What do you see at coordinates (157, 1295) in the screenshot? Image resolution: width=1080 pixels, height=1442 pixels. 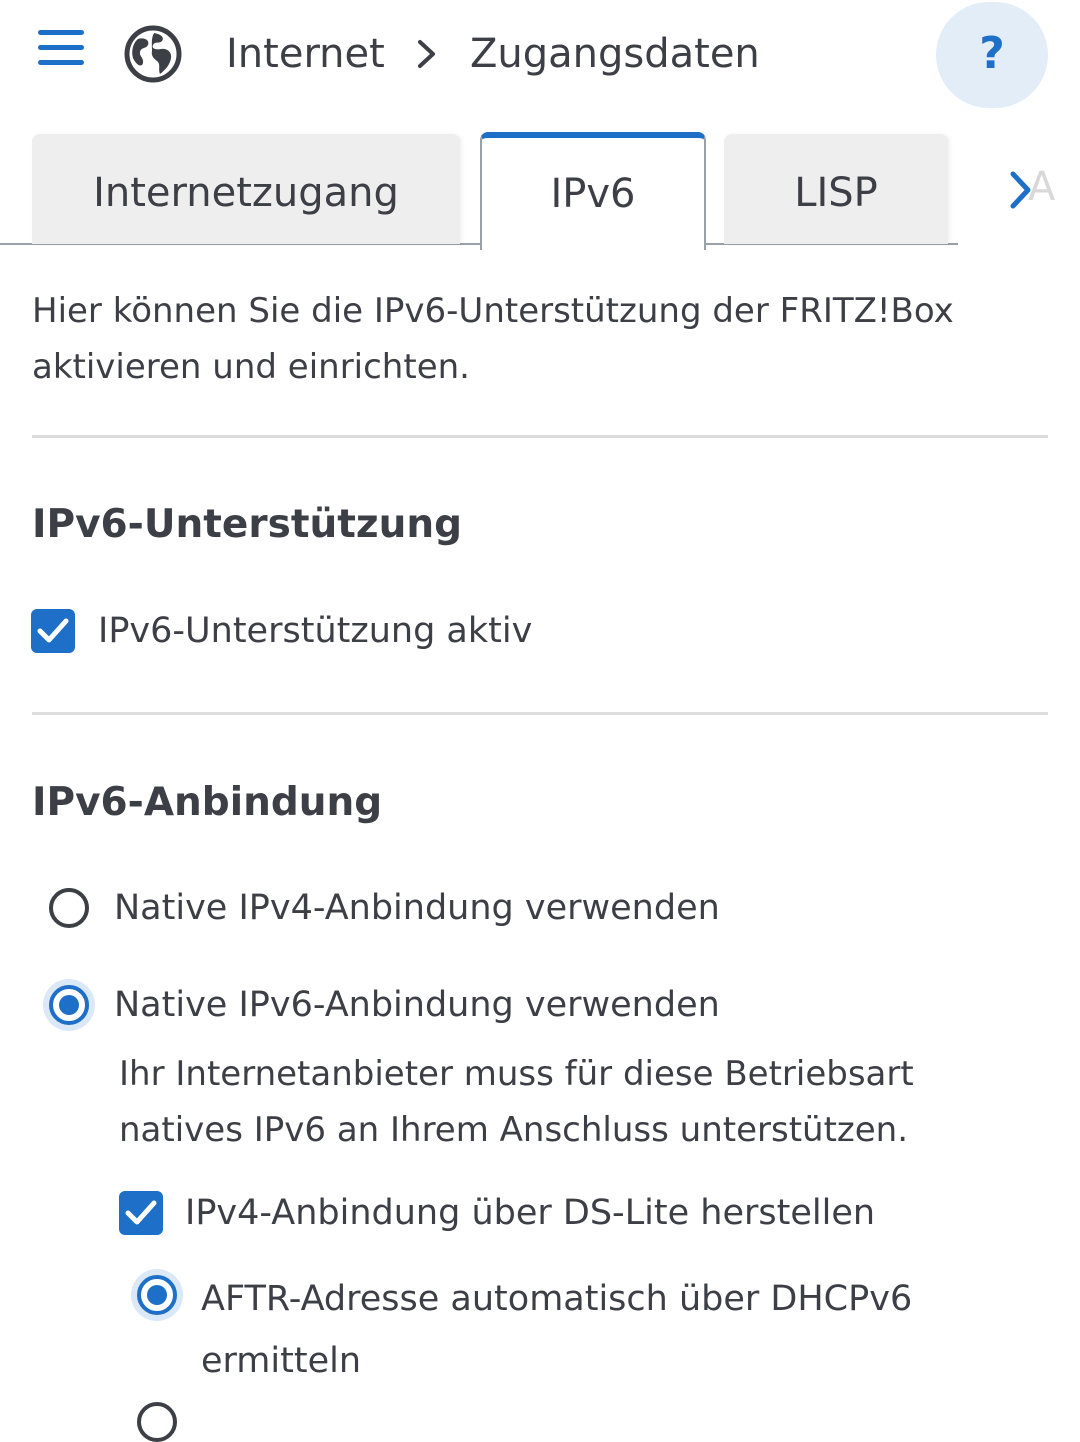 I see `aftr-auto-radio` at bounding box center [157, 1295].